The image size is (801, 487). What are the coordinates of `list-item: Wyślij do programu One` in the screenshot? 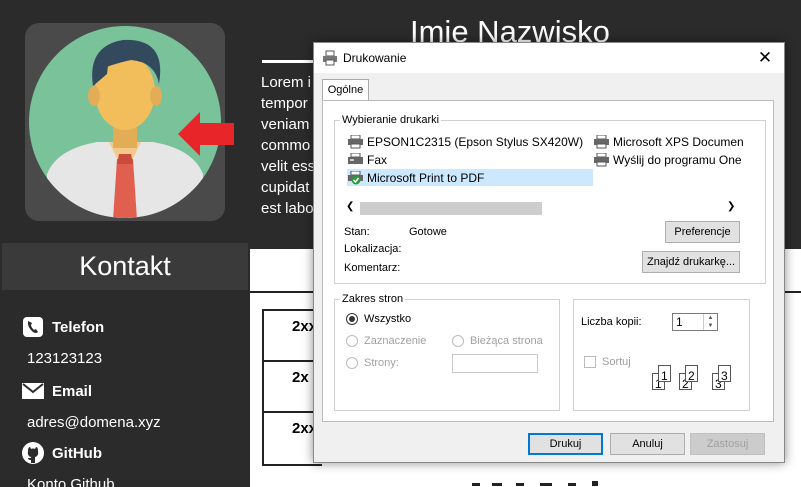 It's located at (667, 159).